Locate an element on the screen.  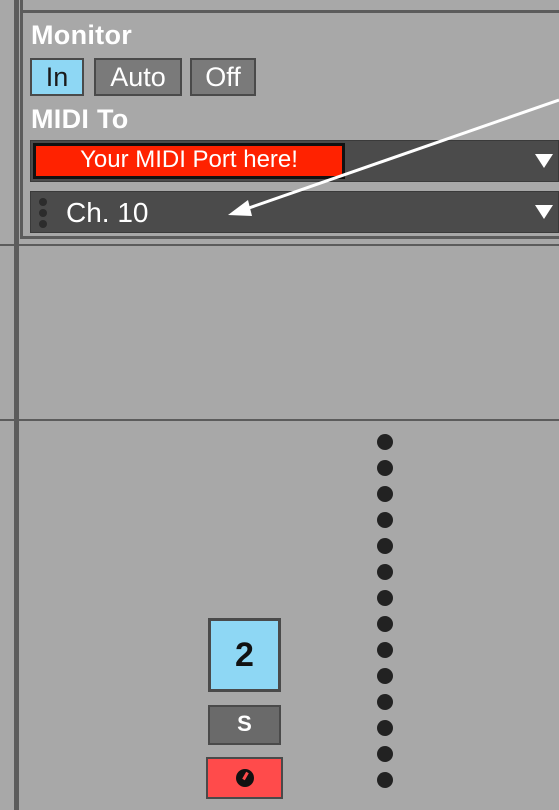
annotation-arrow is located at coordinates (393, 157).